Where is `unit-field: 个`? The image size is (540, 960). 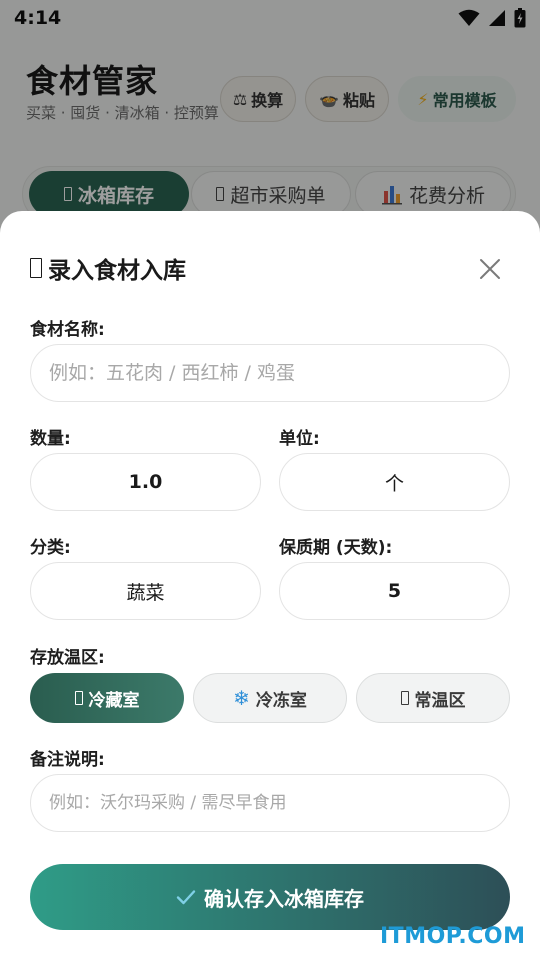
unit-field: 个 is located at coordinates (394, 482).